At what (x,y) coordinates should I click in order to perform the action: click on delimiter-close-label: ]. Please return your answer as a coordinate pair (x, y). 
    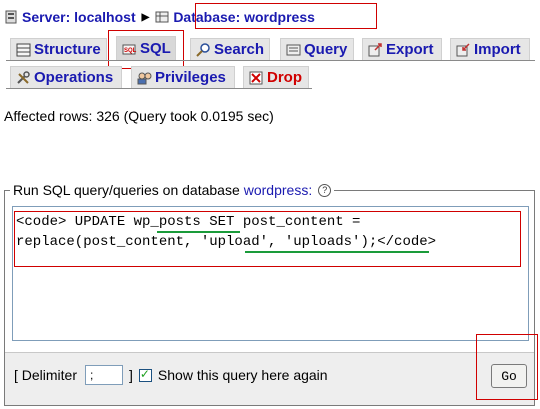
    Looking at the image, I should click on (131, 375).